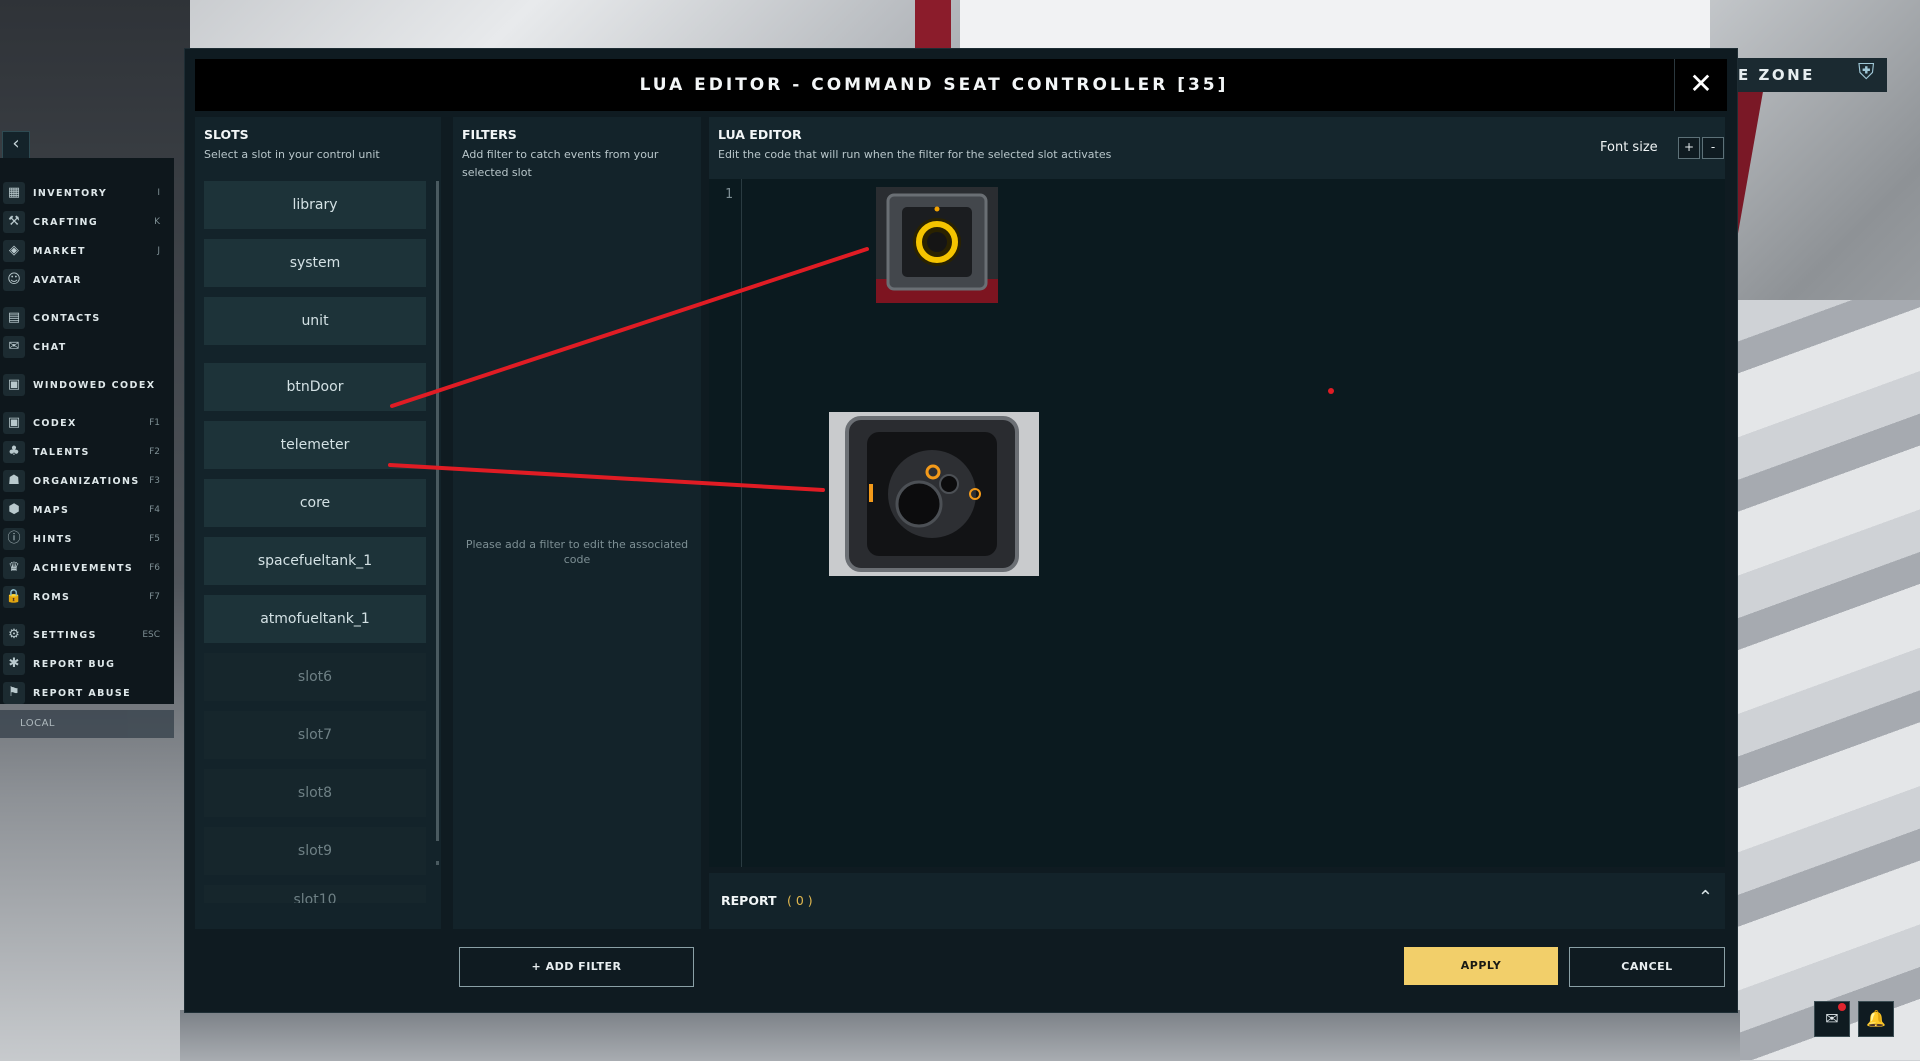 The height and width of the screenshot is (1061, 1920). I want to click on codex-icon: ▣, so click(14, 423).